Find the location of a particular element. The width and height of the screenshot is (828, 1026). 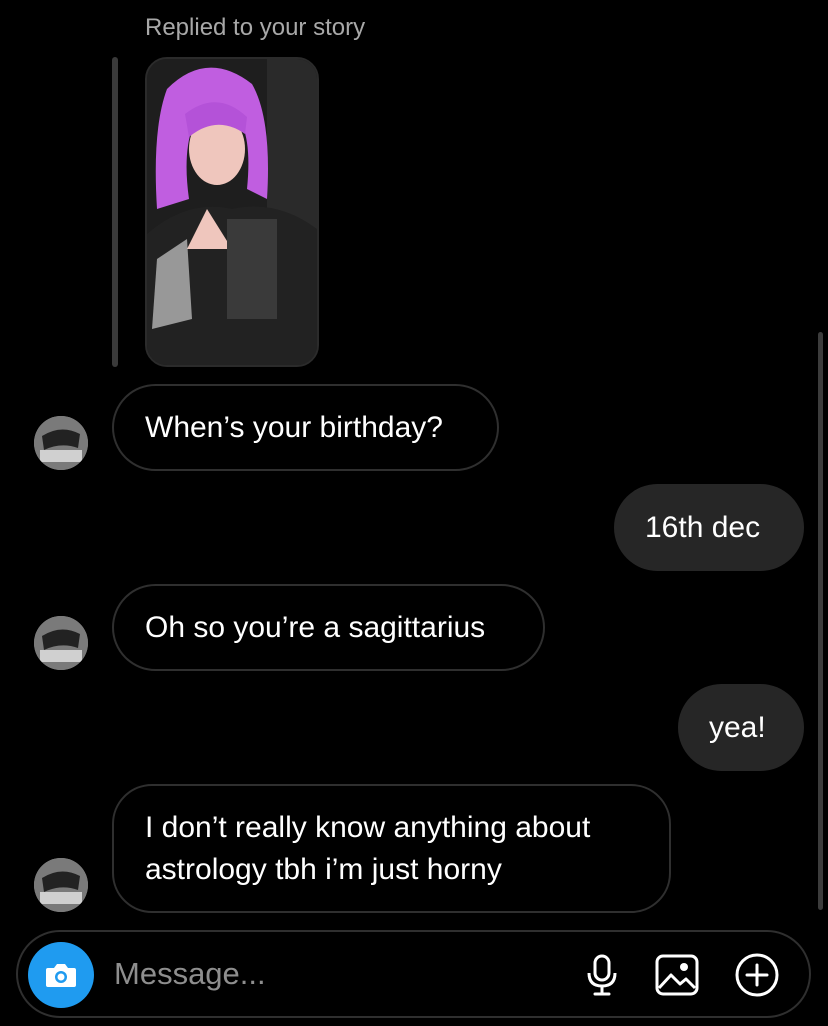

microphone-button is located at coordinates (602, 975).